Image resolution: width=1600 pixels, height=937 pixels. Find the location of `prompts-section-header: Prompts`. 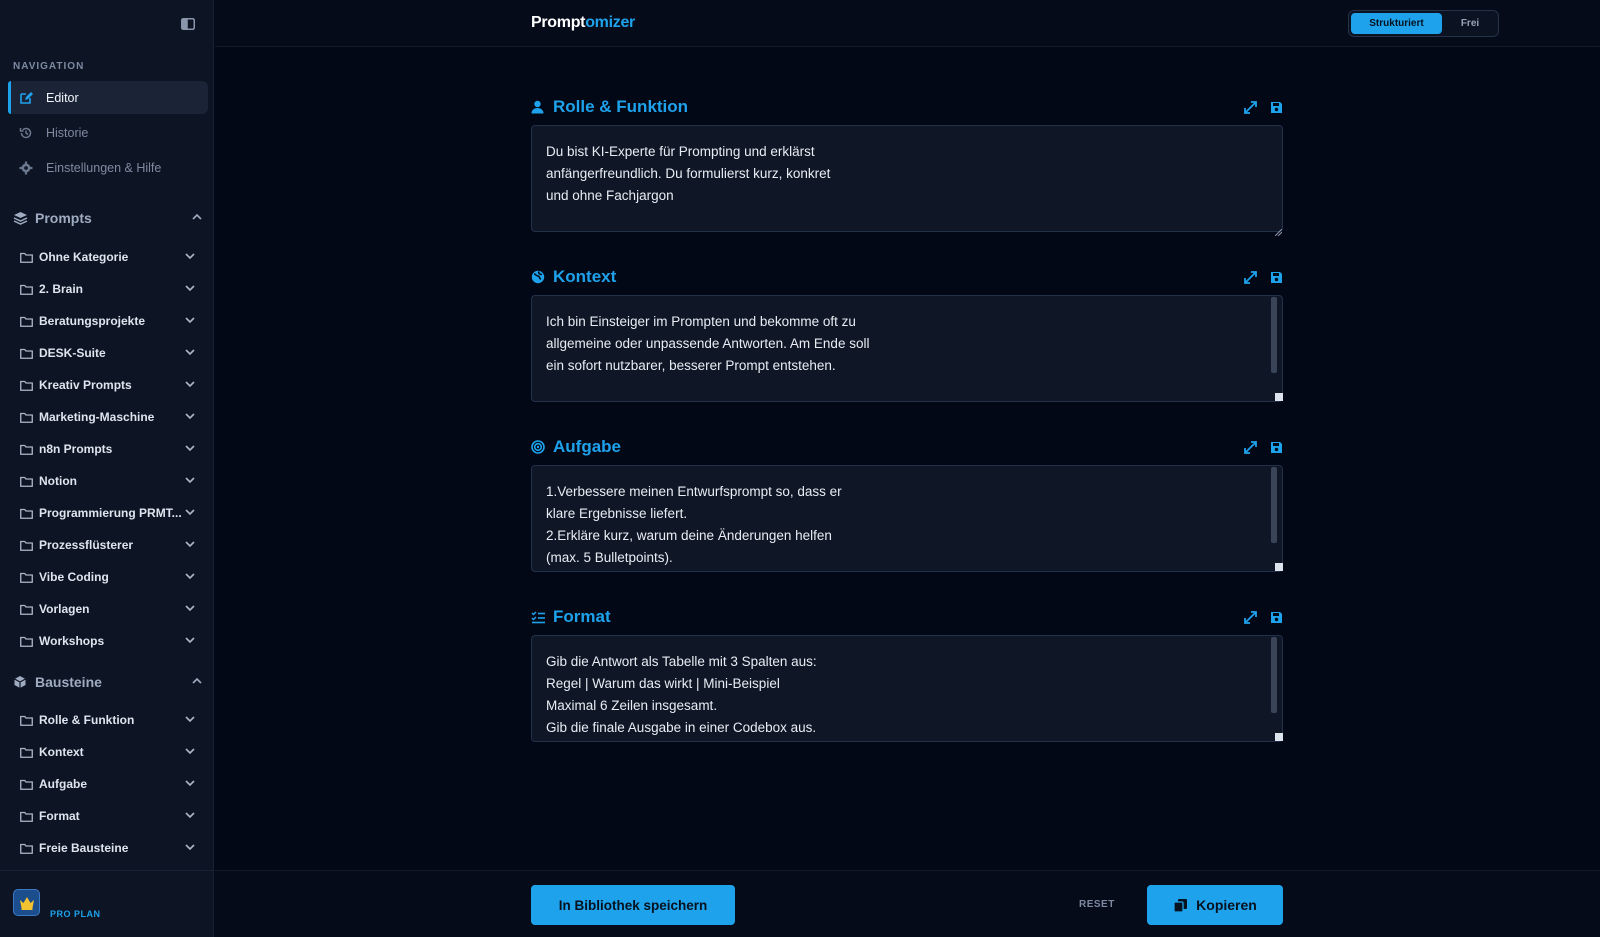

prompts-section-header: Prompts is located at coordinates (108, 218).